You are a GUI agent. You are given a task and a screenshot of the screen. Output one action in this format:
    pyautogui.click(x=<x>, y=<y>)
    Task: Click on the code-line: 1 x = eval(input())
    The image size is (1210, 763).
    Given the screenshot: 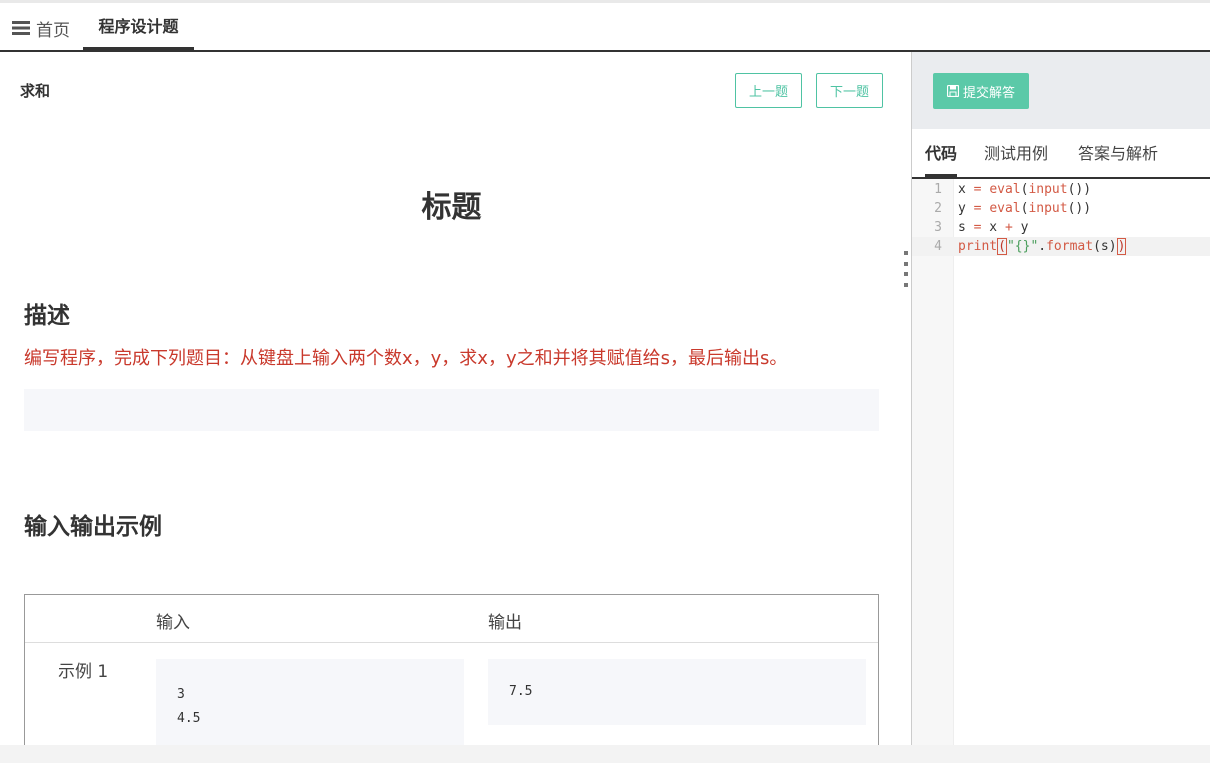 What is the action you would take?
    pyautogui.click(x=1061, y=189)
    